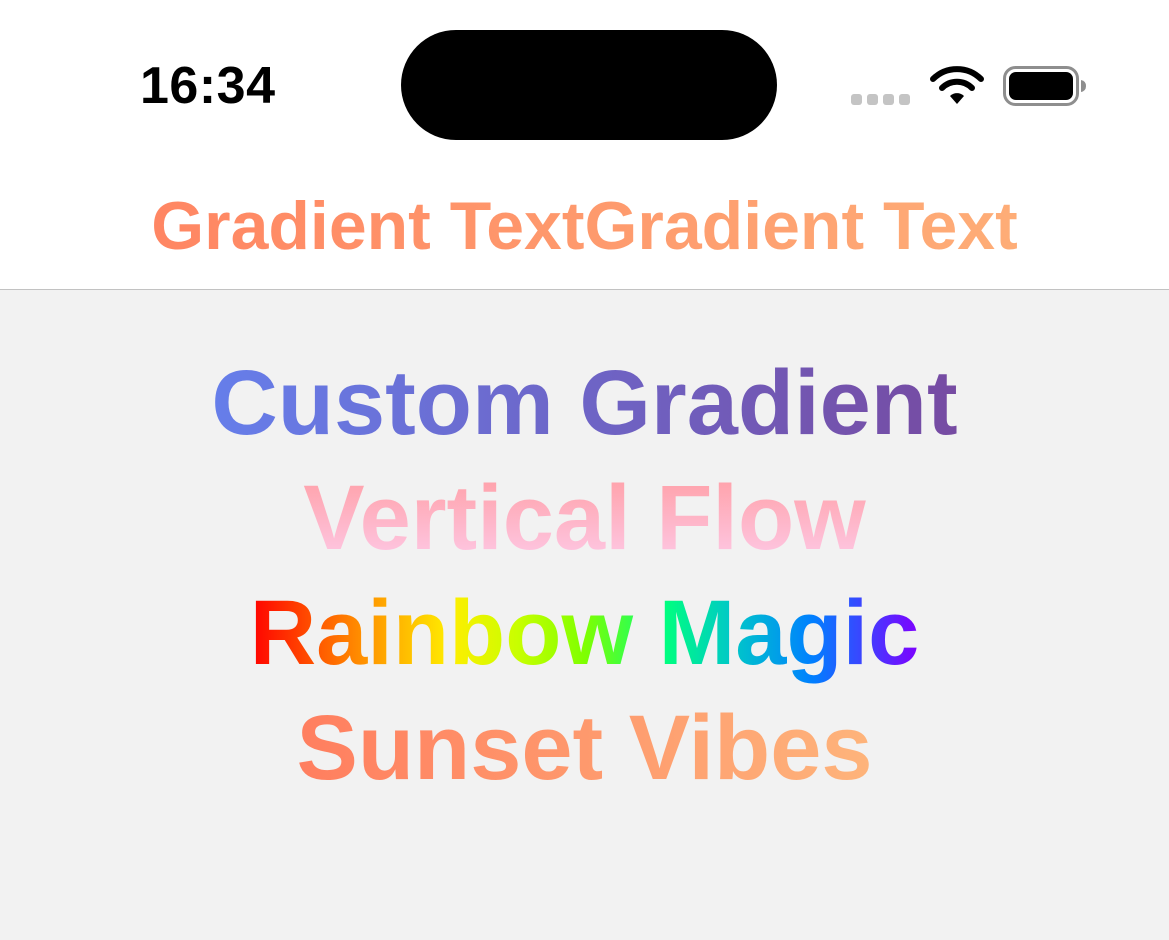 The width and height of the screenshot is (1169, 940). Describe the element at coordinates (585, 633) in the screenshot. I see `gradient-text-rainbow: Rainbow Magic` at that location.